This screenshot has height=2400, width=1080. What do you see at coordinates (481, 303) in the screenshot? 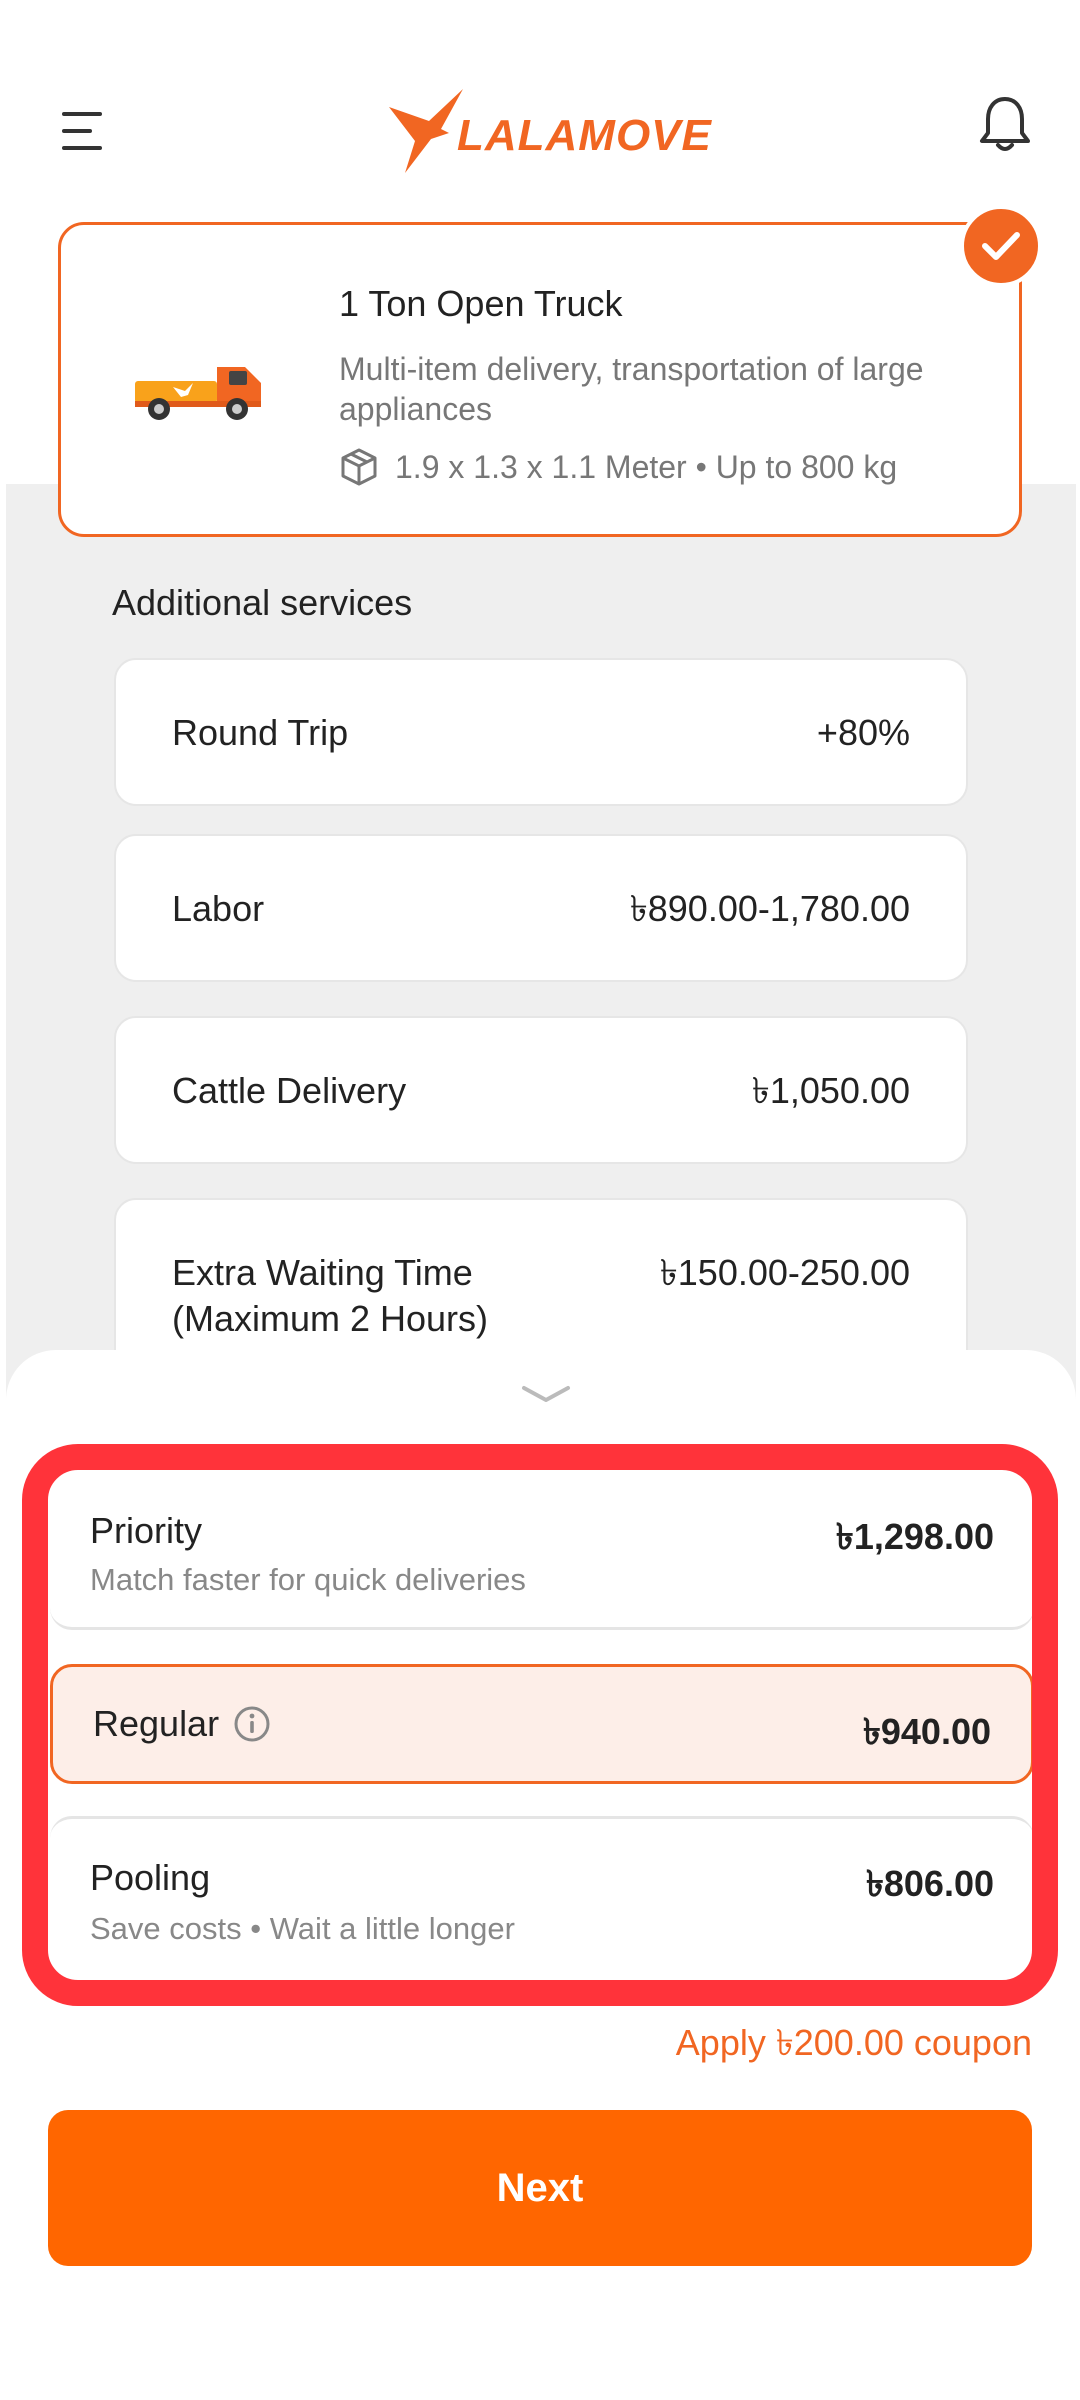
I see `vehicle-title: 1 Ton Open Truck` at bounding box center [481, 303].